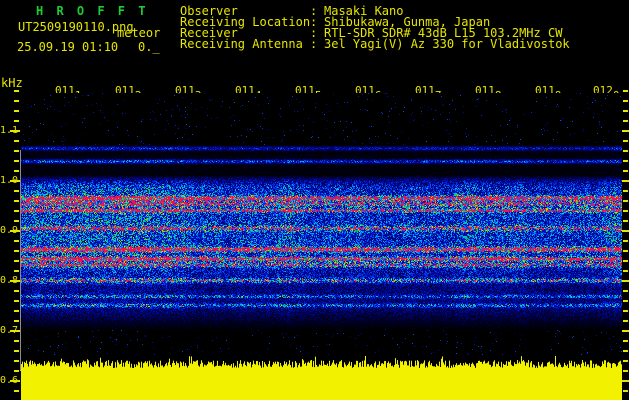  What do you see at coordinates (92, 11) in the screenshot?
I see `app-title: H R O F F T` at bounding box center [92, 11].